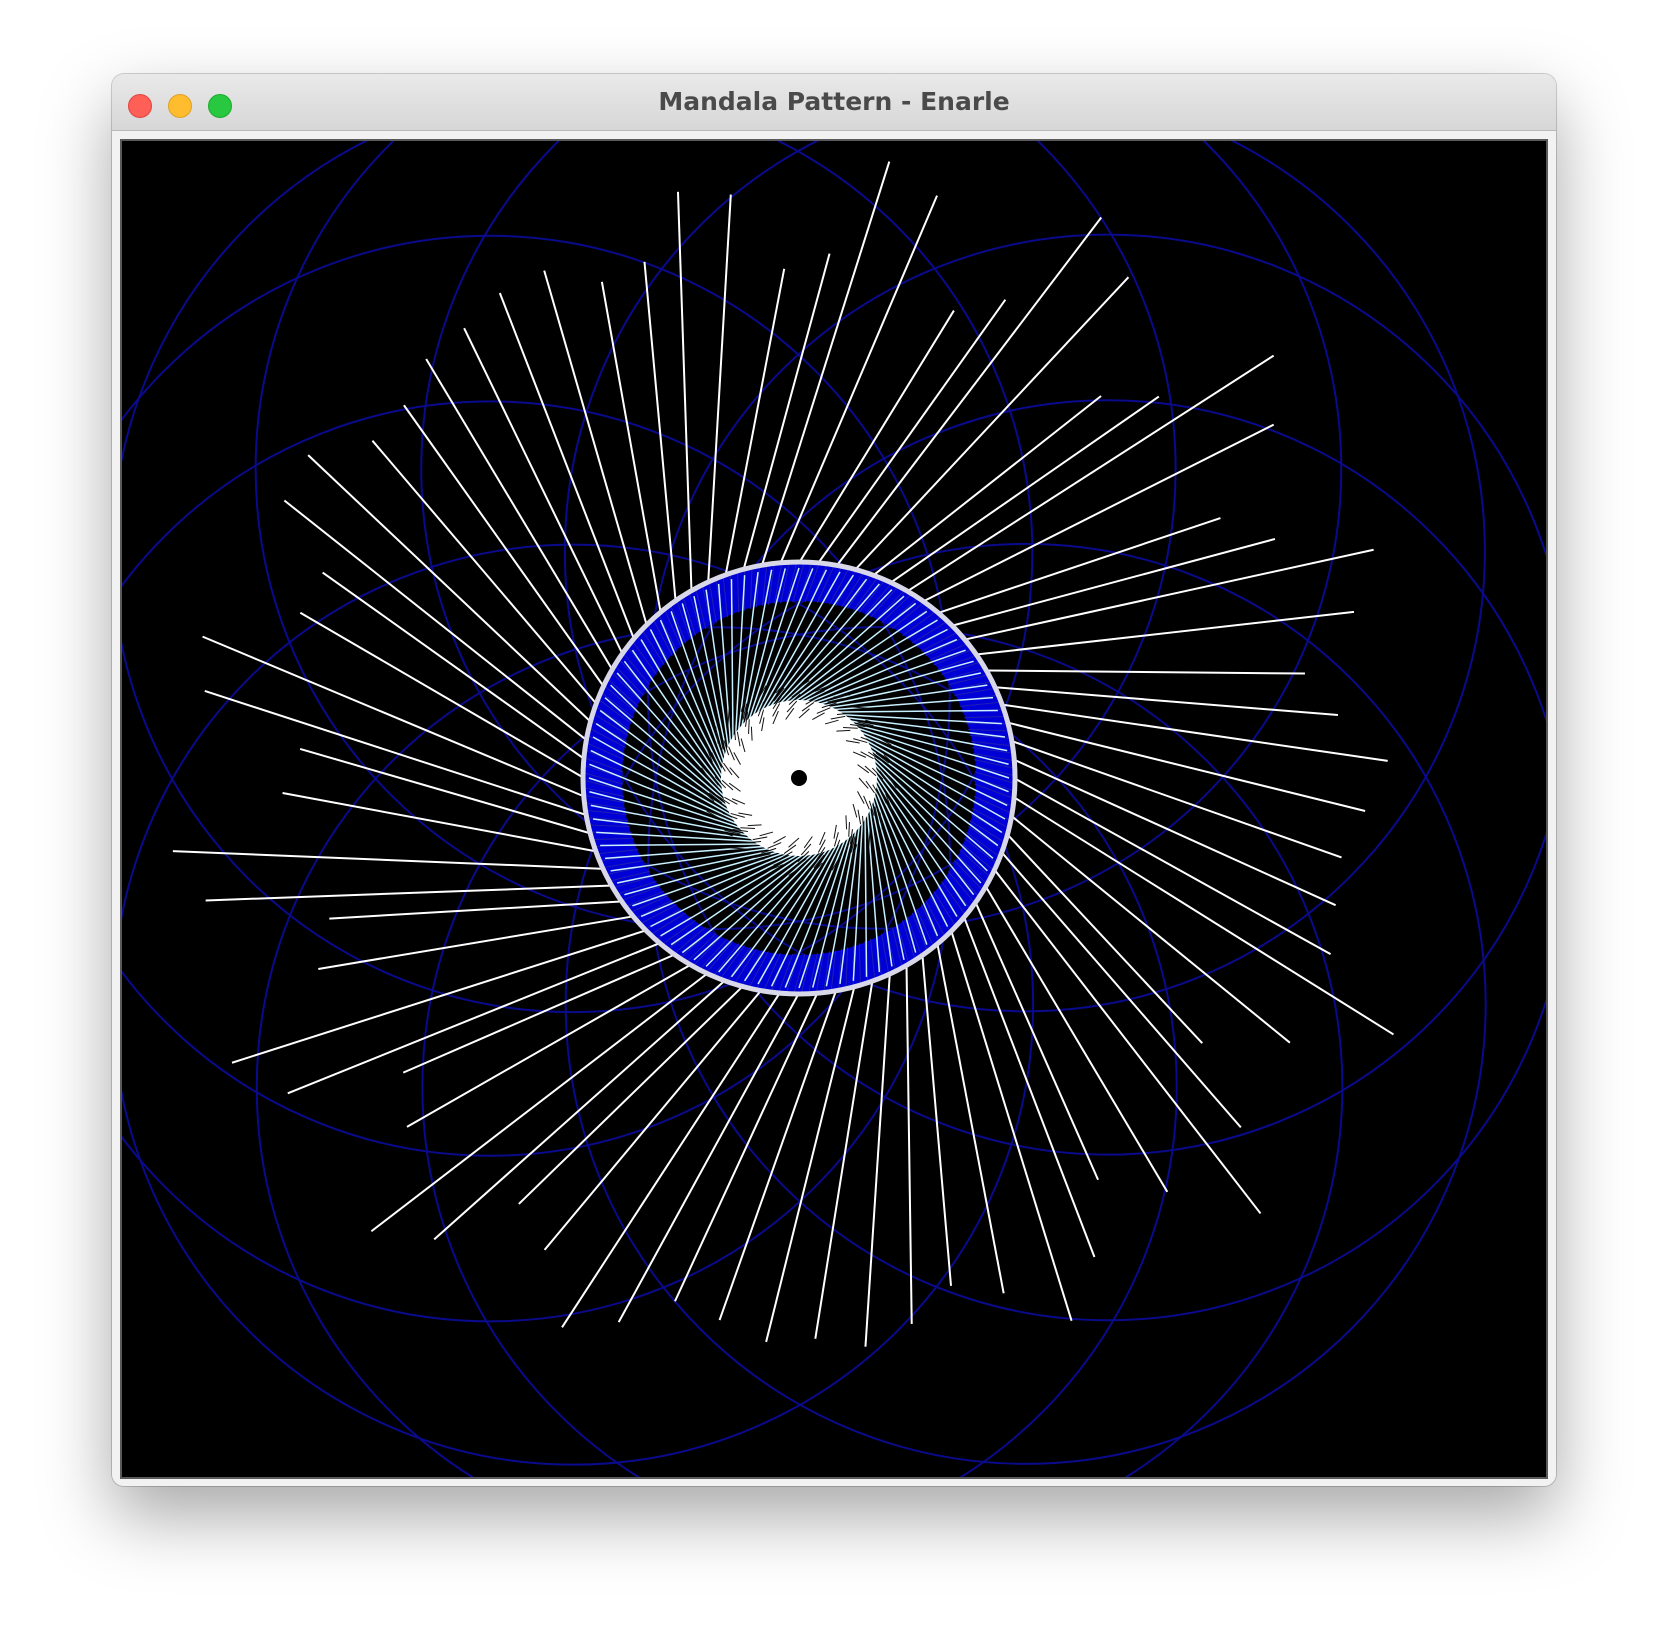 The width and height of the screenshot is (1664, 1630). What do you see at coordinates (799, 778) in the screenshot?
I see `center-dot` at bounding box center [799, 778].